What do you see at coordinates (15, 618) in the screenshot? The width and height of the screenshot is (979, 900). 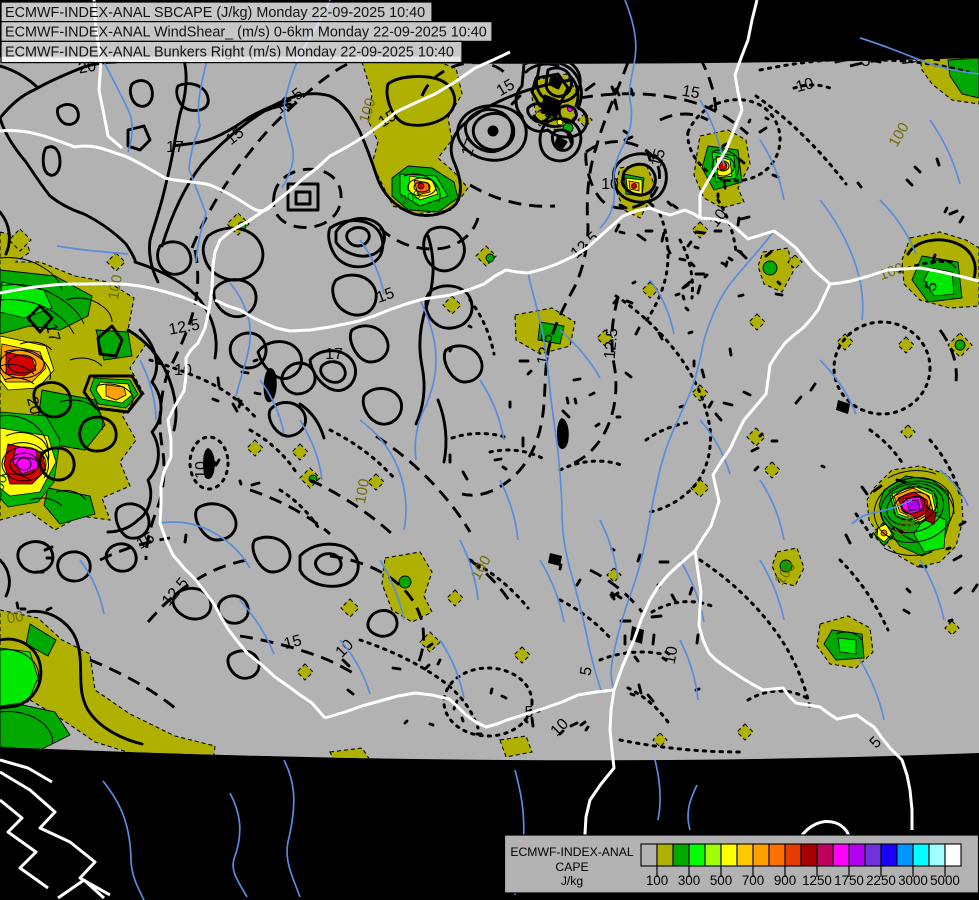 I see `svg-text: 00` at bounding box center [15, 618].